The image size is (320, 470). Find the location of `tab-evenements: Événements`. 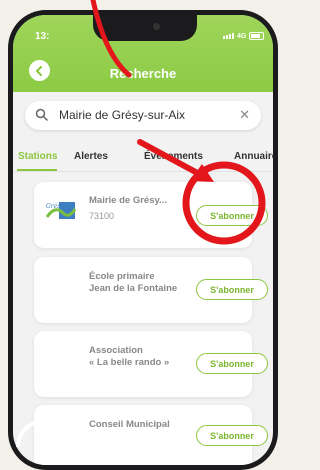

tab-evenements: Événements is located at coordinates (173, 156).